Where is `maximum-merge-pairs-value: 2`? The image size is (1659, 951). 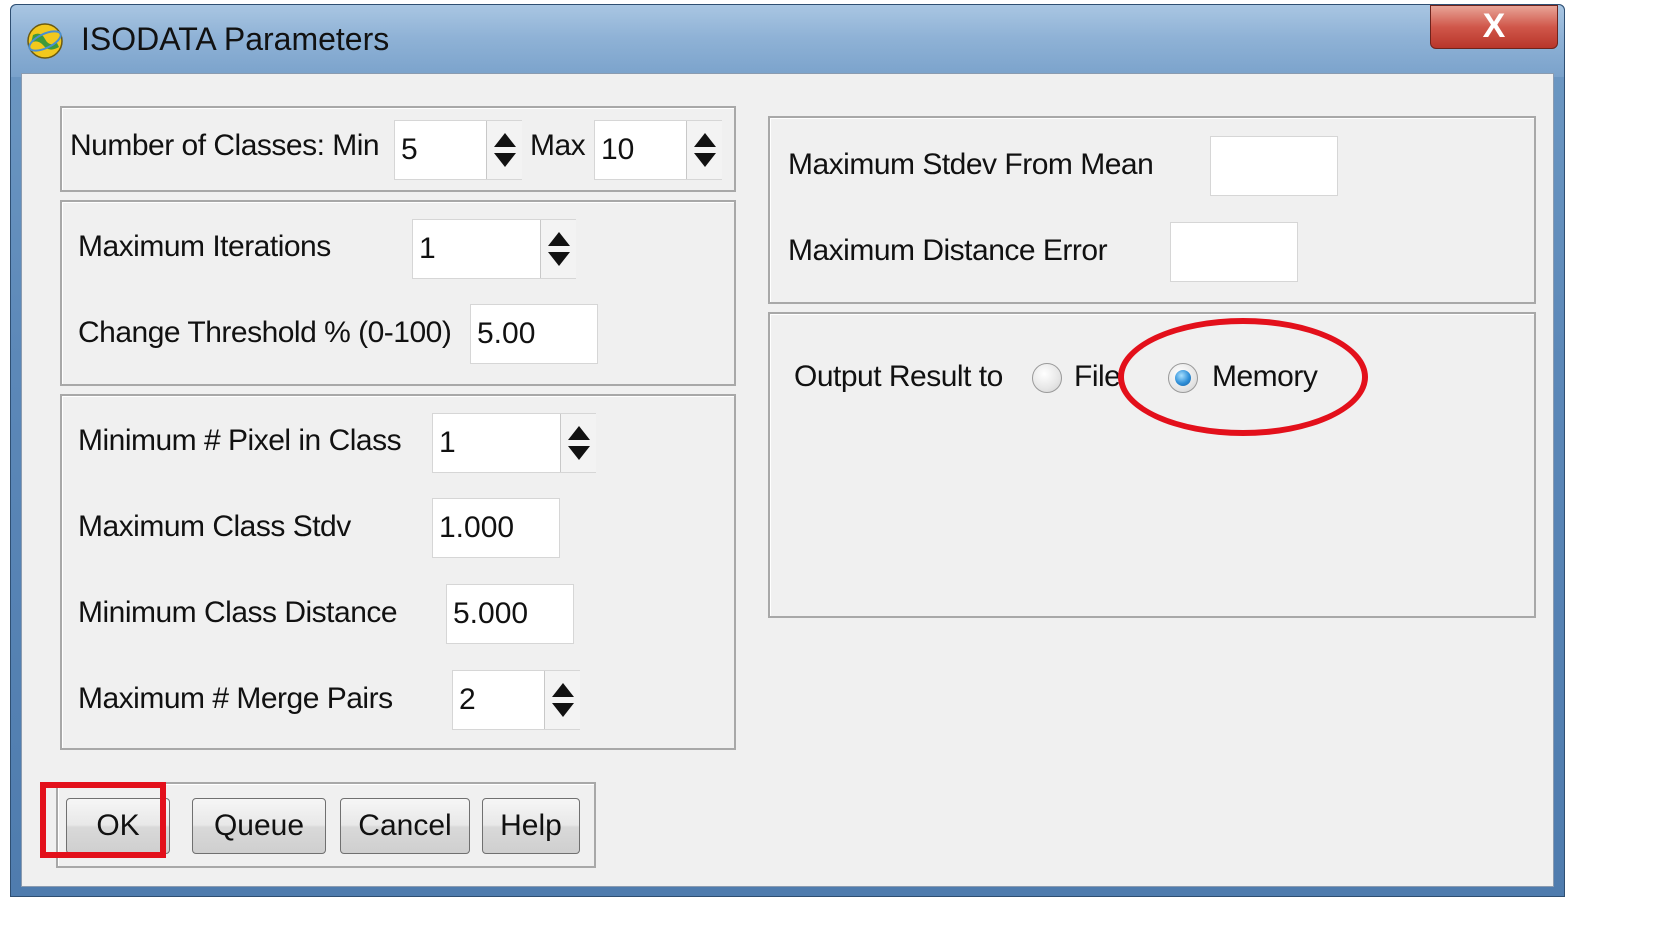
maximum-merge-pairs-value: 2 is located at coordinates (467, 699).